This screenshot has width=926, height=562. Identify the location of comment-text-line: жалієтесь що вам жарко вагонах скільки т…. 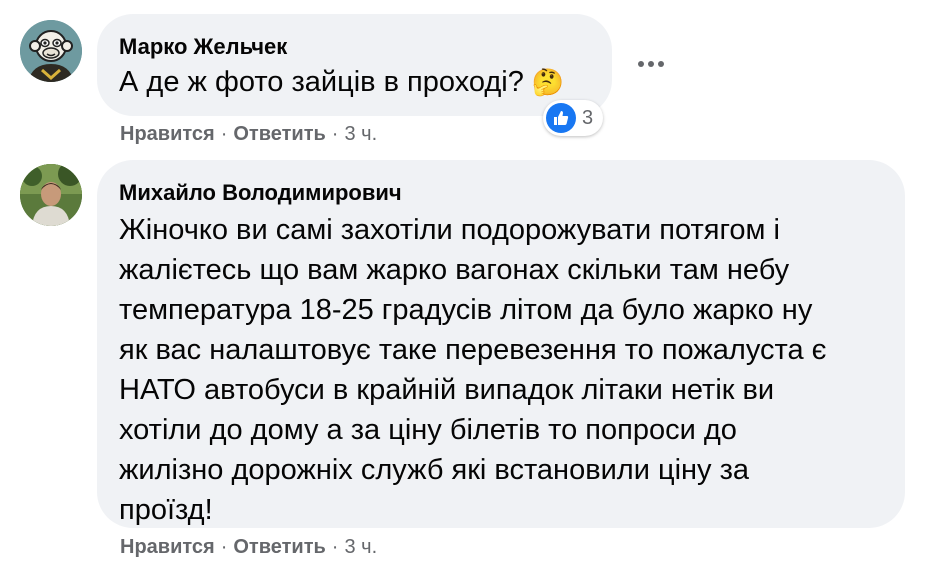
(454, 270).